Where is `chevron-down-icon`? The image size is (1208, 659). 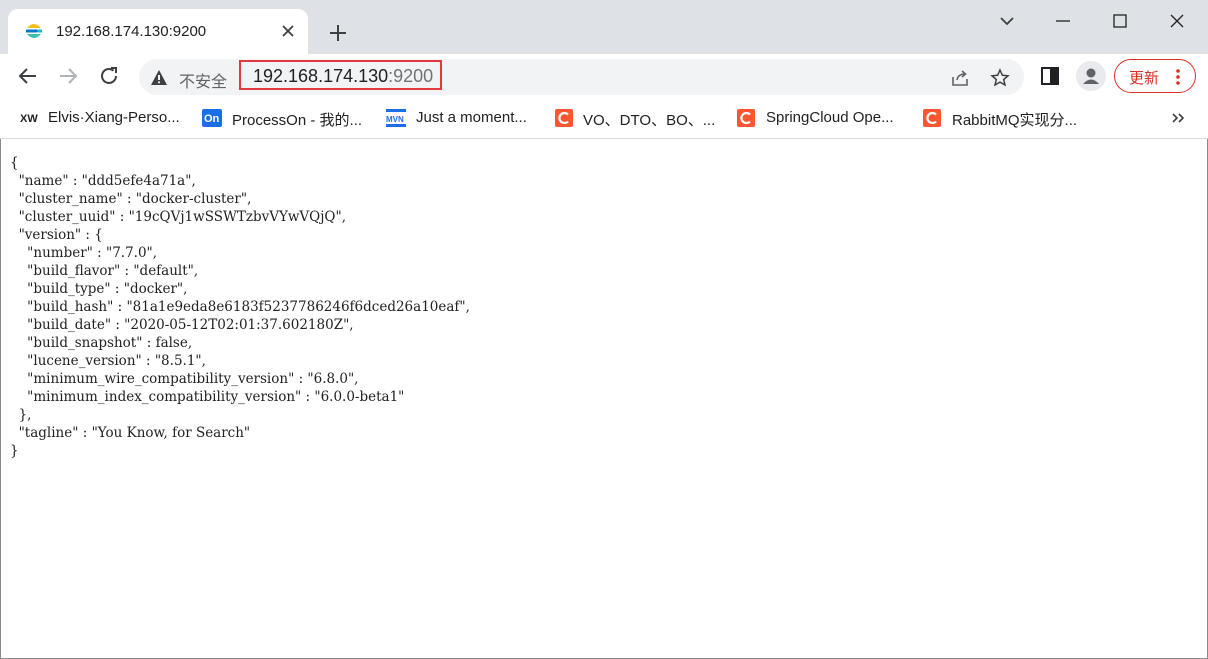 chevron-down-icon is located at coordinates (1007, 21).